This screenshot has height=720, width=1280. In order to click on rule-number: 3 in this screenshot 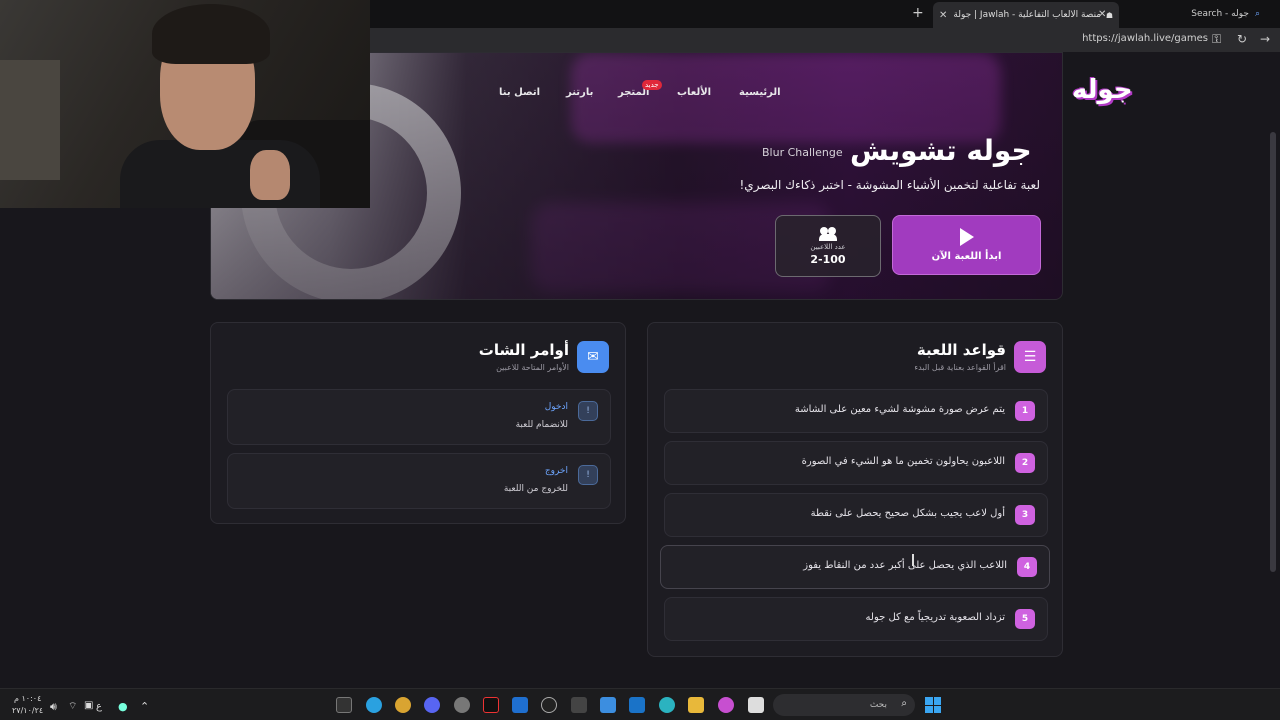, I will do `click(1025, 515)`.